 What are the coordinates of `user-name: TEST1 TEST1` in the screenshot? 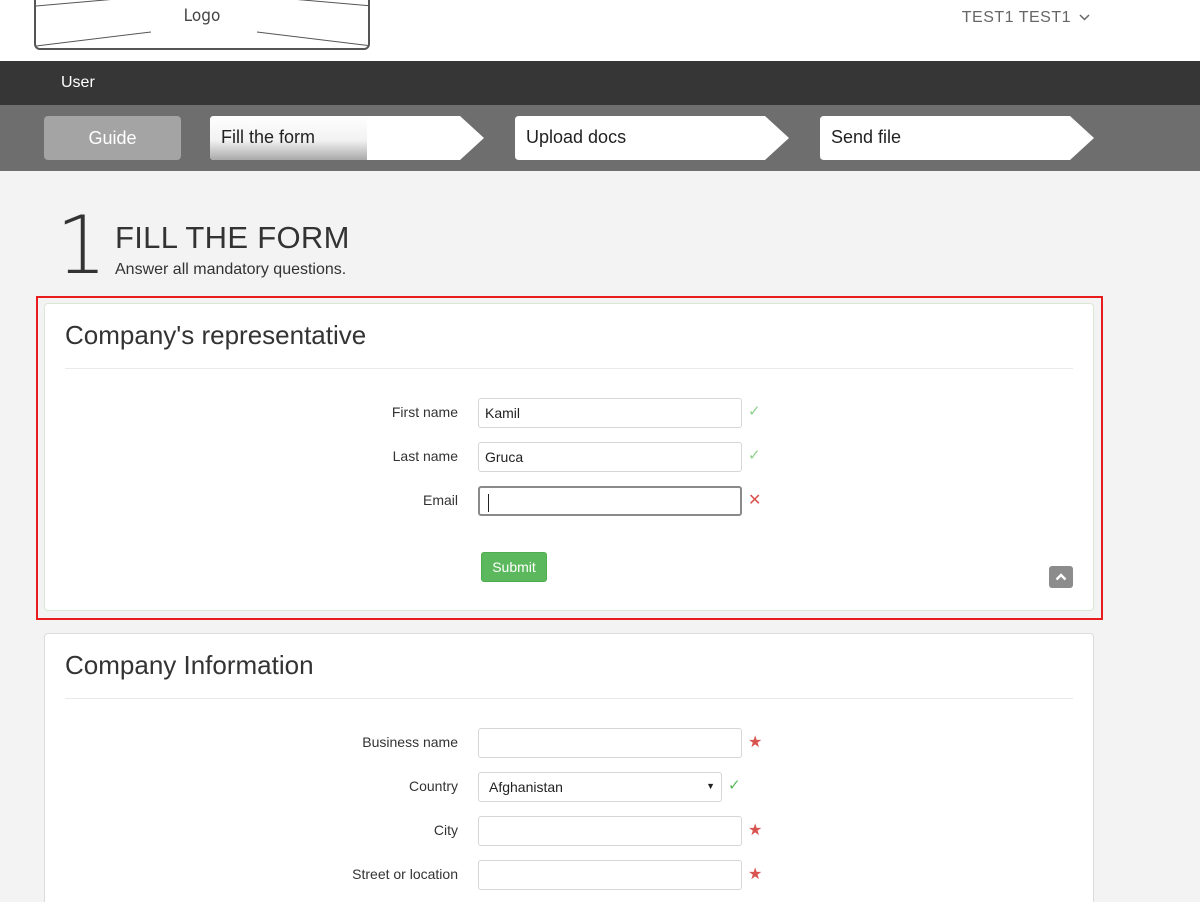 It's located at (1016, 17).